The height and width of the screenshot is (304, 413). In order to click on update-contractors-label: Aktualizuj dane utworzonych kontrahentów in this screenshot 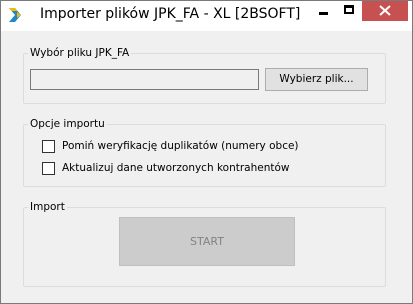, I will do `click(176, 168)`.